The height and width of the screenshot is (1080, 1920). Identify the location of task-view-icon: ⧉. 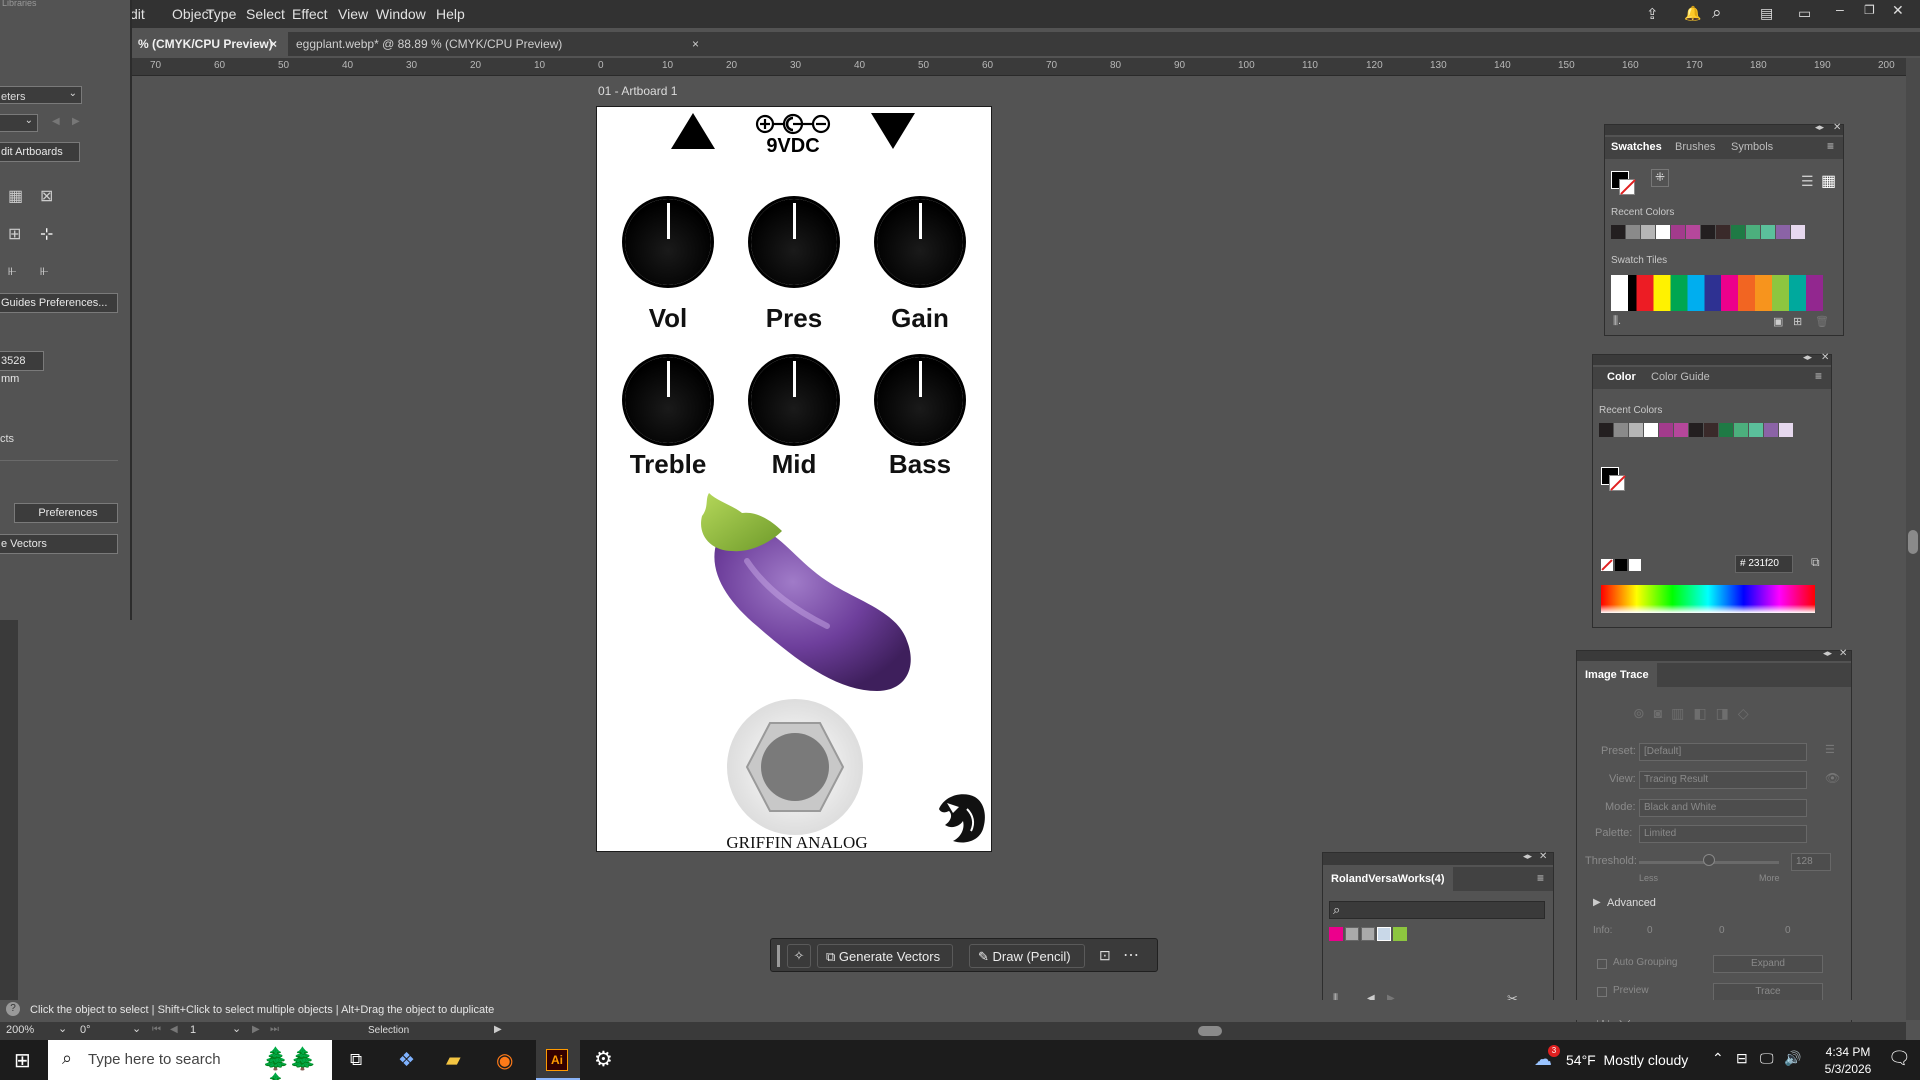
(356, 1060).